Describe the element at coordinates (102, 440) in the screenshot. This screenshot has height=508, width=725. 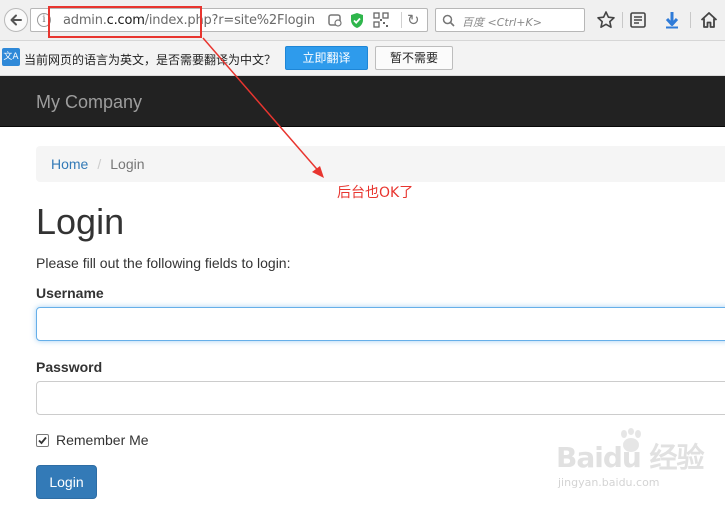
I see `remember-me-label: Remember Me` at that location.